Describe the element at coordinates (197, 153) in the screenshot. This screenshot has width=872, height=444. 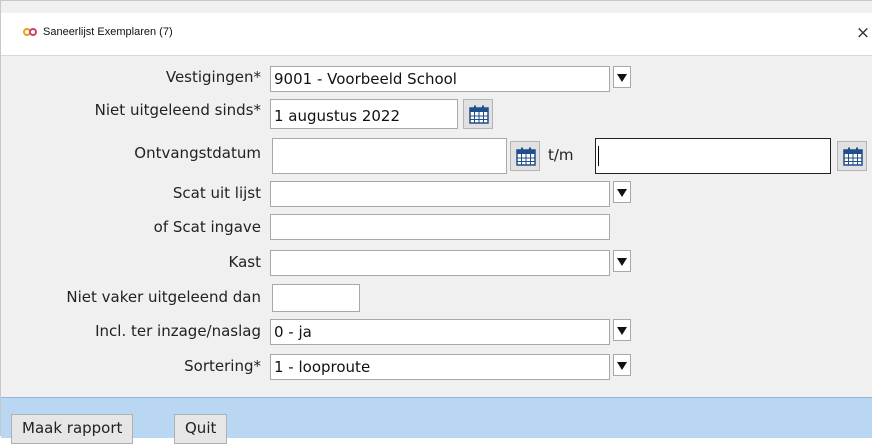
I see `ontvangstdatum-label: Ontvangstdatum` at that location.